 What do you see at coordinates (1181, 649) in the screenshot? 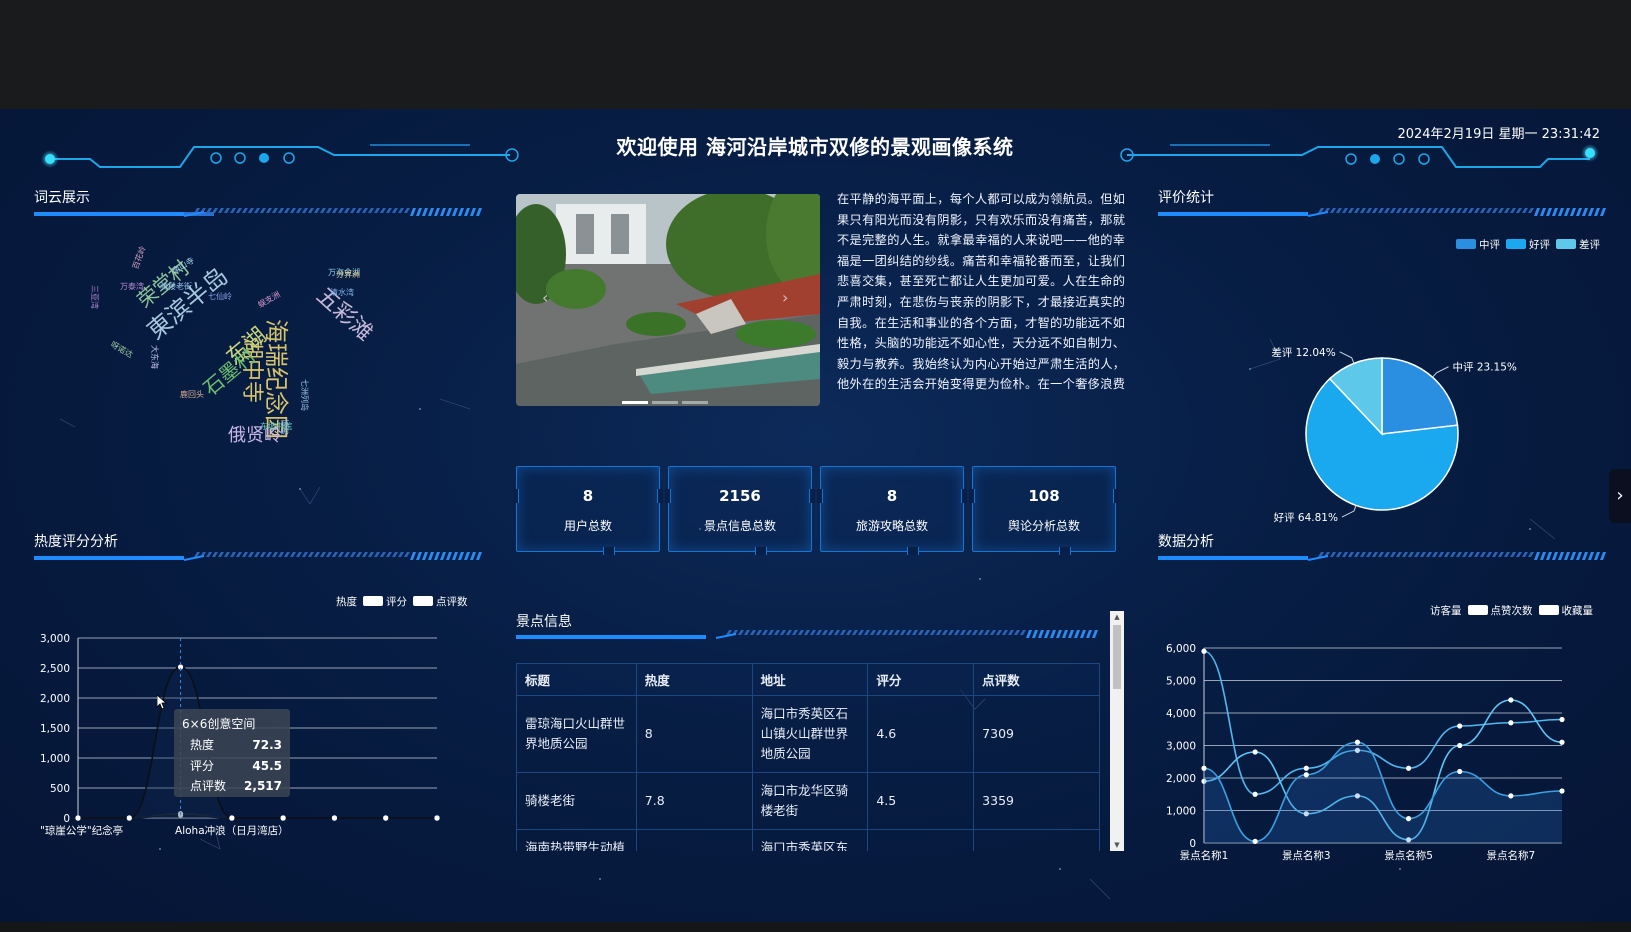
I see `y-tick-label: 6,000` at bounding box center [1181, 649].